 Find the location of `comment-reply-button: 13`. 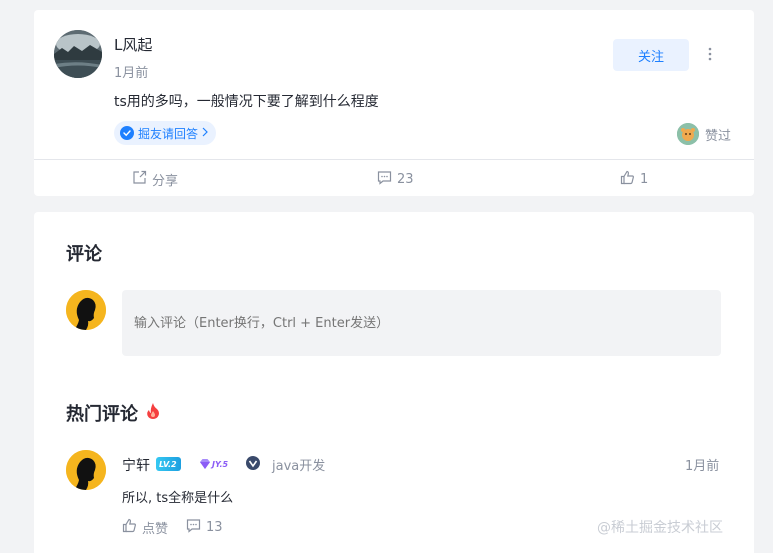

comment-reply-button: 13 is located at coordinates (204, 527).